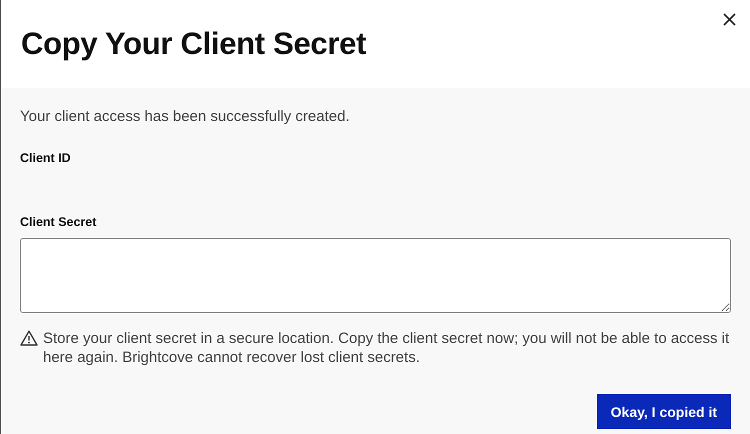  Describe the element at coordinates (185, 116) in the screenshot. I see `success-message: Your client access has been successfully created.` at that location.